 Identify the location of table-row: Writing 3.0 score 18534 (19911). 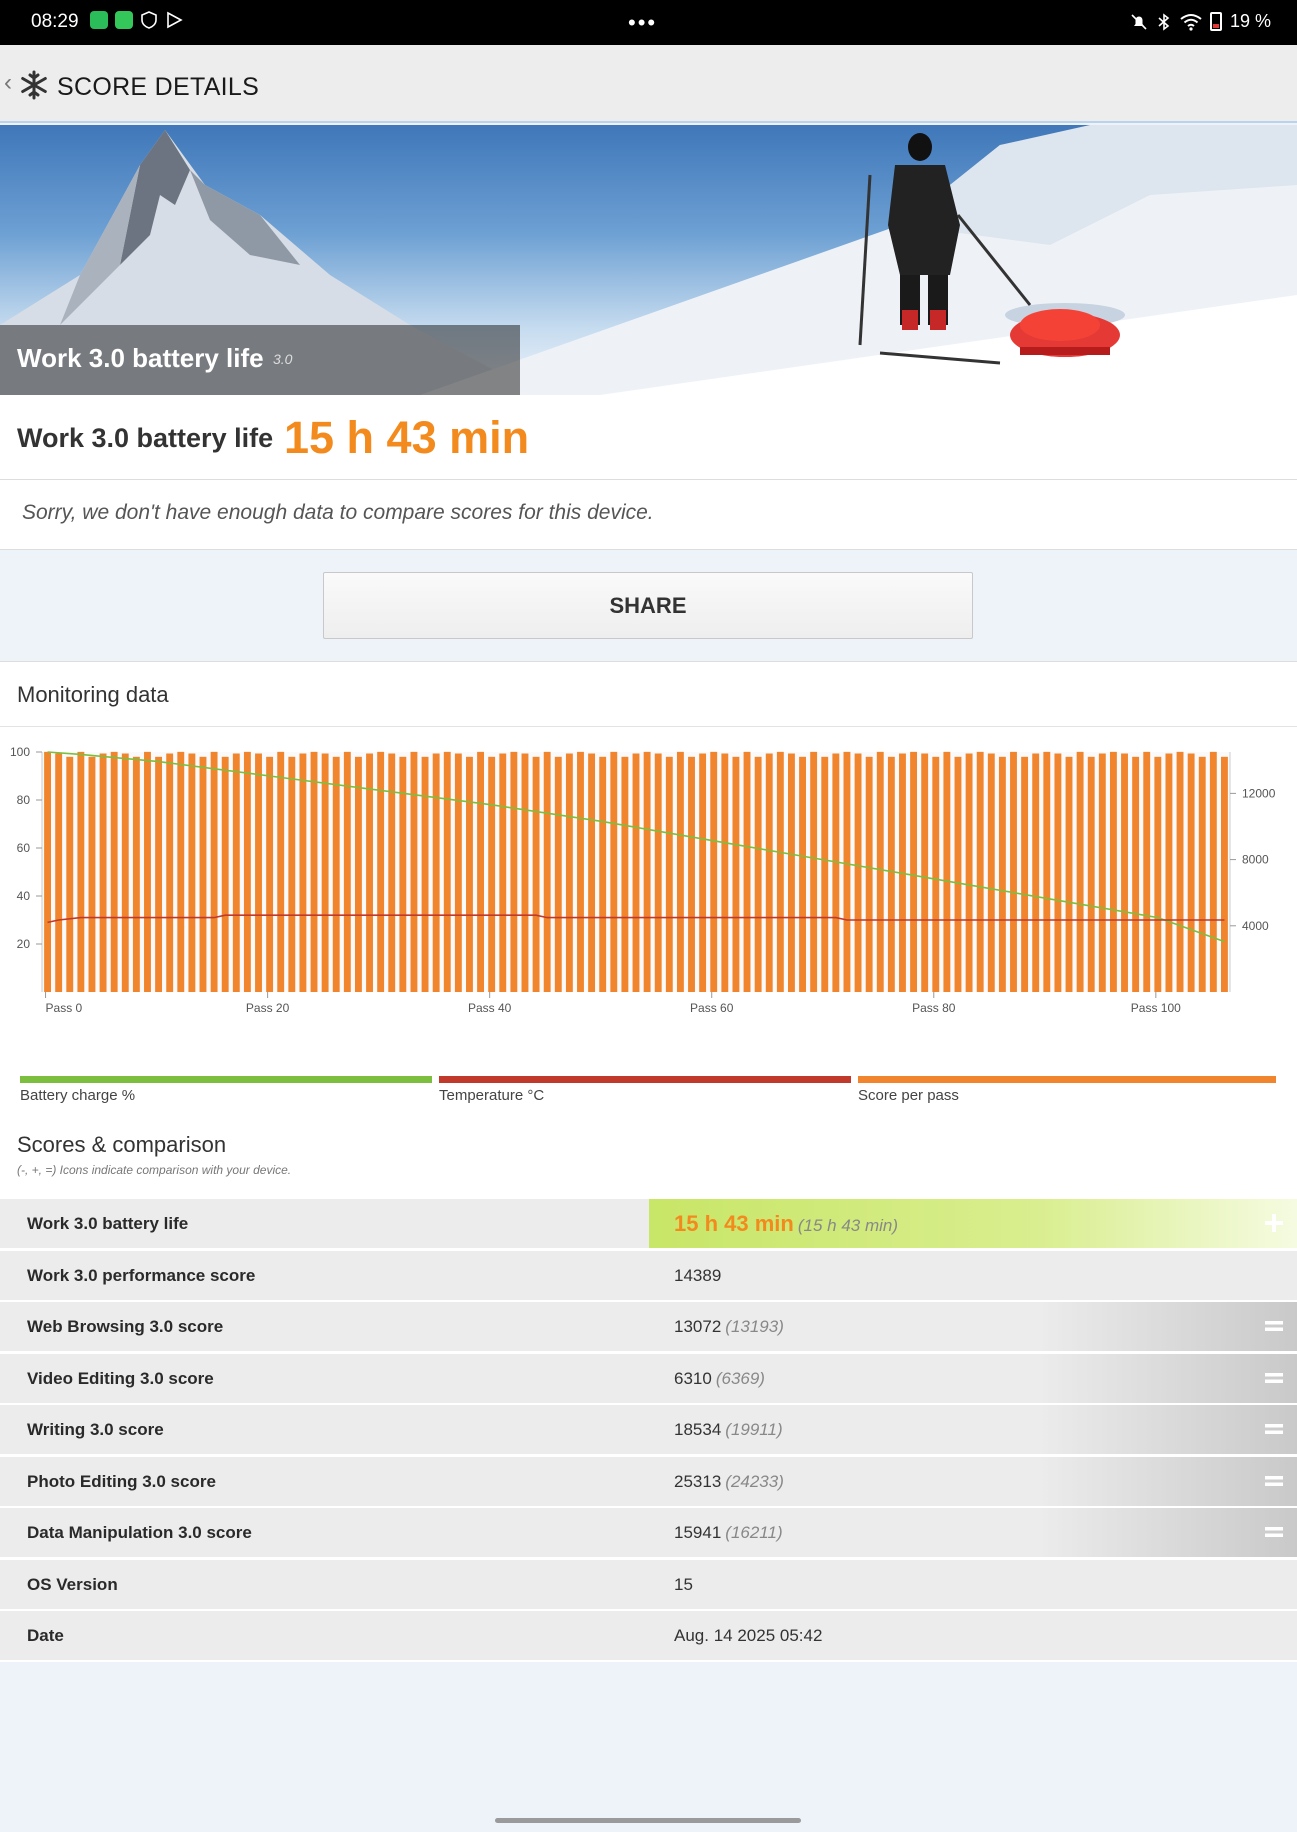
(648, 1429).